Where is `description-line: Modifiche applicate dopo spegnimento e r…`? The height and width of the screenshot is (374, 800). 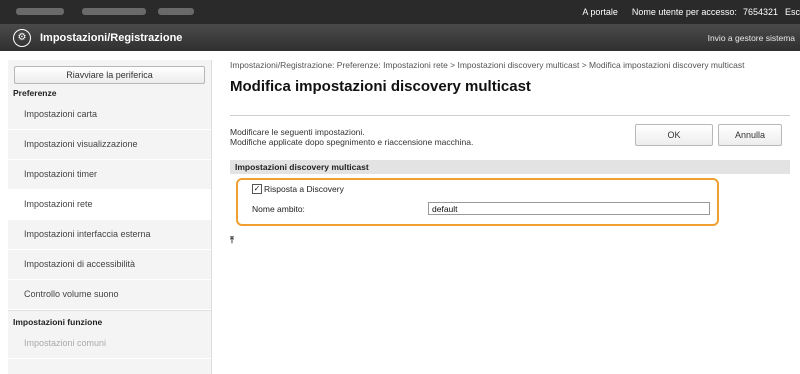
description-line: Modifiche applicate dopo spegnimento e r… is located at coordinates (352, 142).